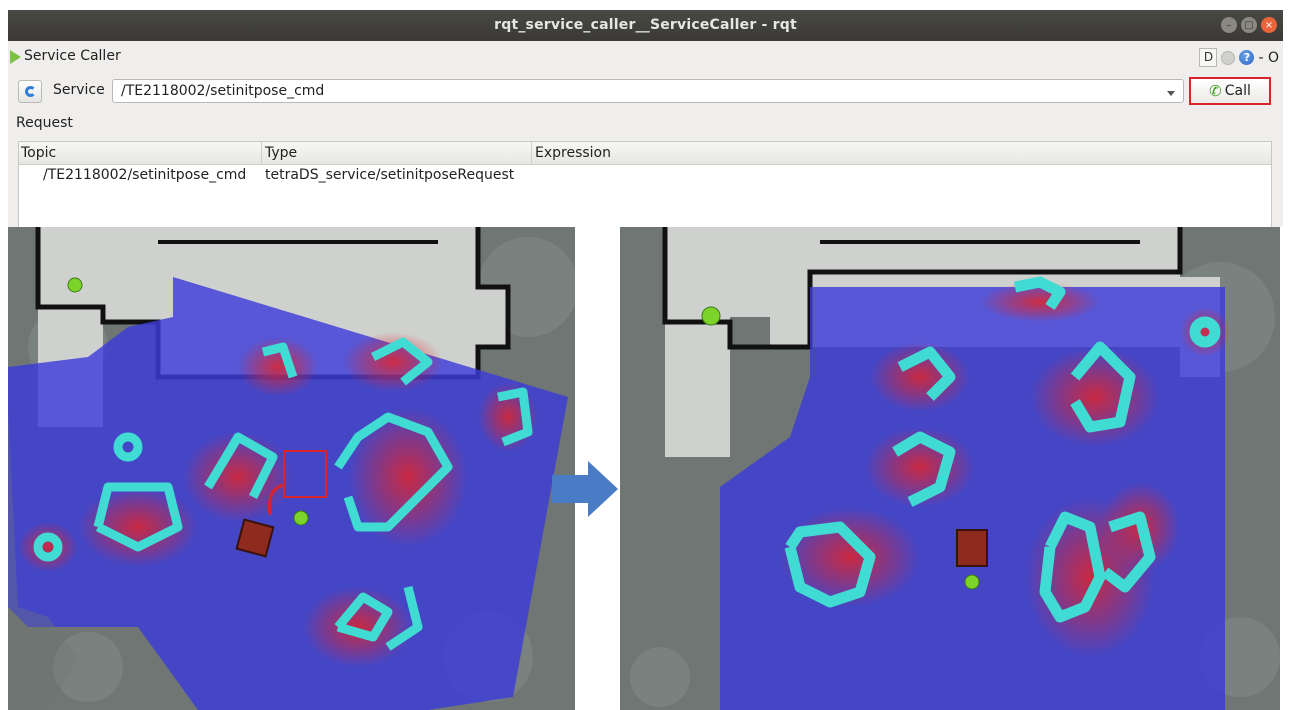 This screenshot has height=710, width=1291. I want to click on refresh-icon, so click(30, 91).